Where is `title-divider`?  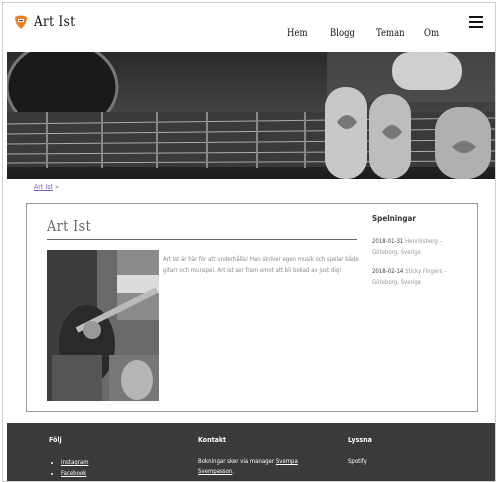 title-divider is located at coordinates (202, 239).